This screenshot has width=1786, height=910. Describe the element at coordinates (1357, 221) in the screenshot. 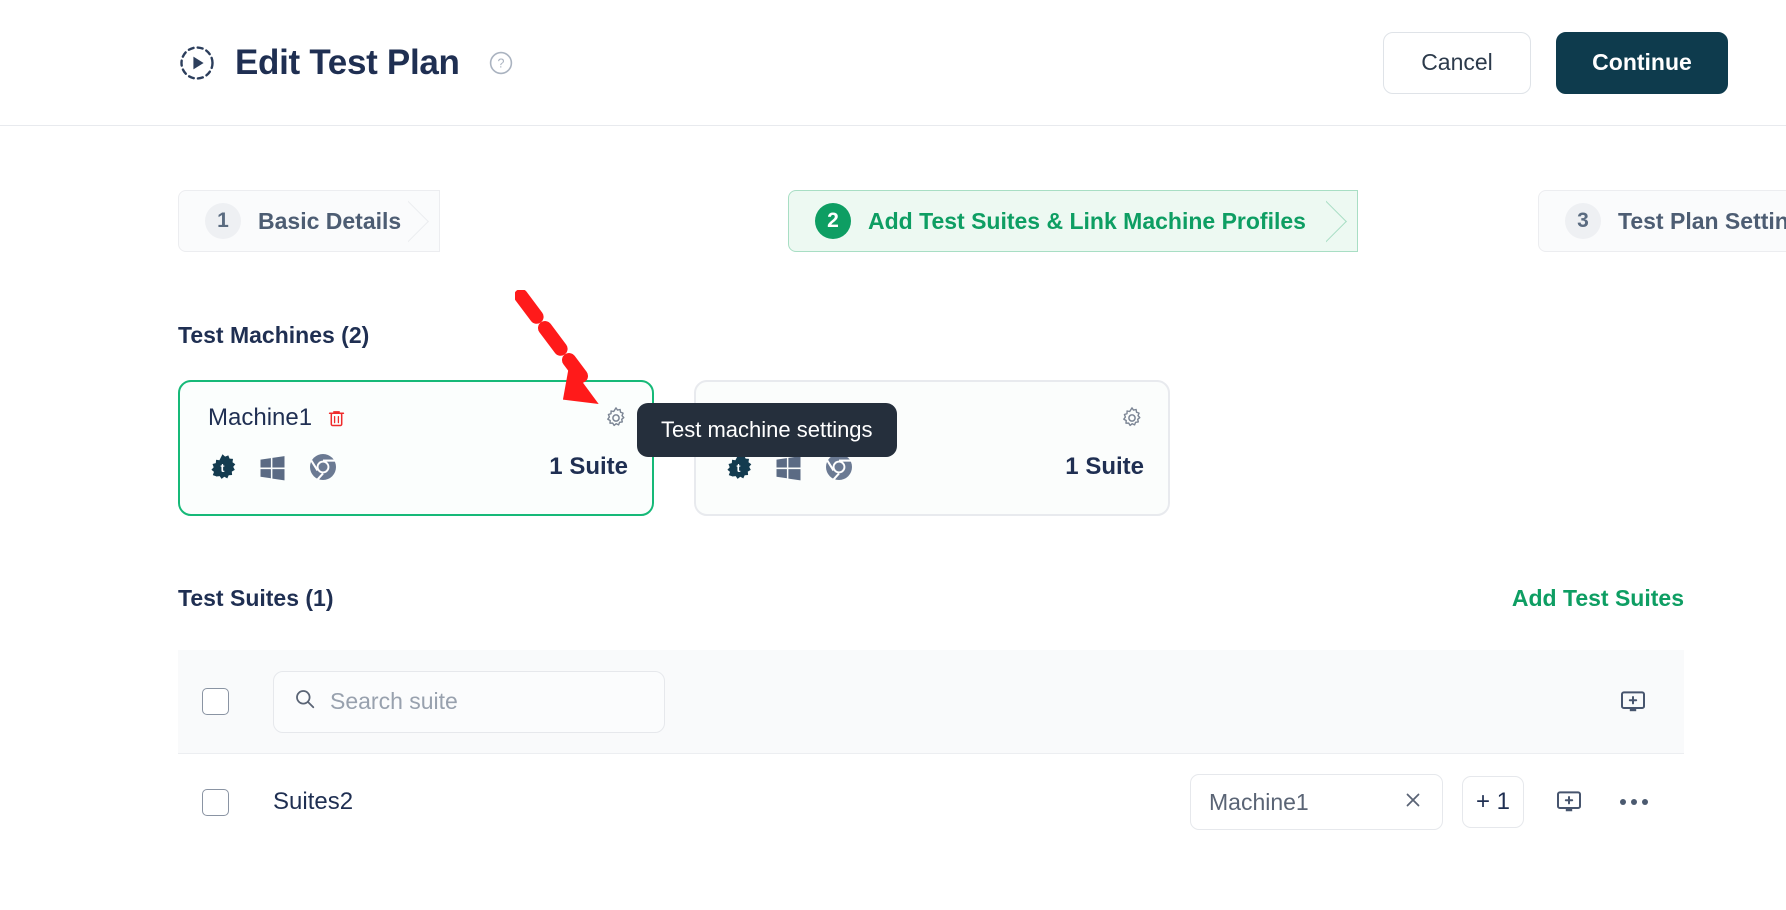

I see `step-2-chevron` at that location.